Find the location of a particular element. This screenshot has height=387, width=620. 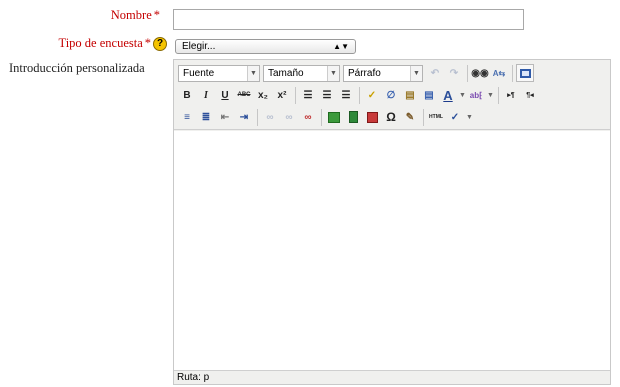

align-right-button: ☰ is located at coordinates (346, 95).